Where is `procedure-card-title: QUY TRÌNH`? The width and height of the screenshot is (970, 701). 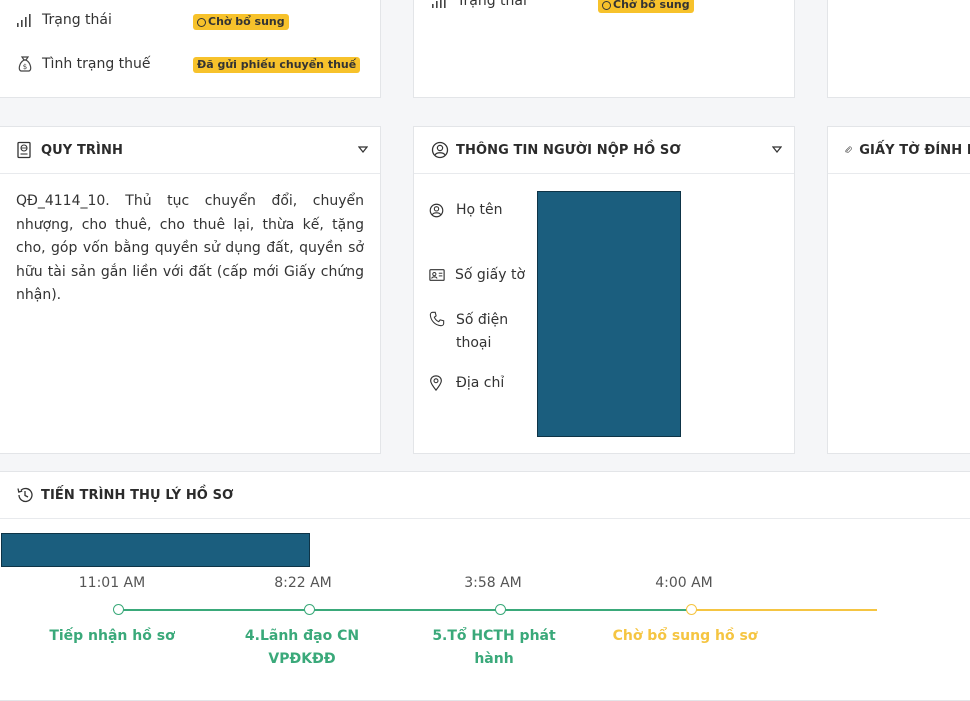
procedure-card-title: QUY TRÌNH is located at coordinates (82, 150).